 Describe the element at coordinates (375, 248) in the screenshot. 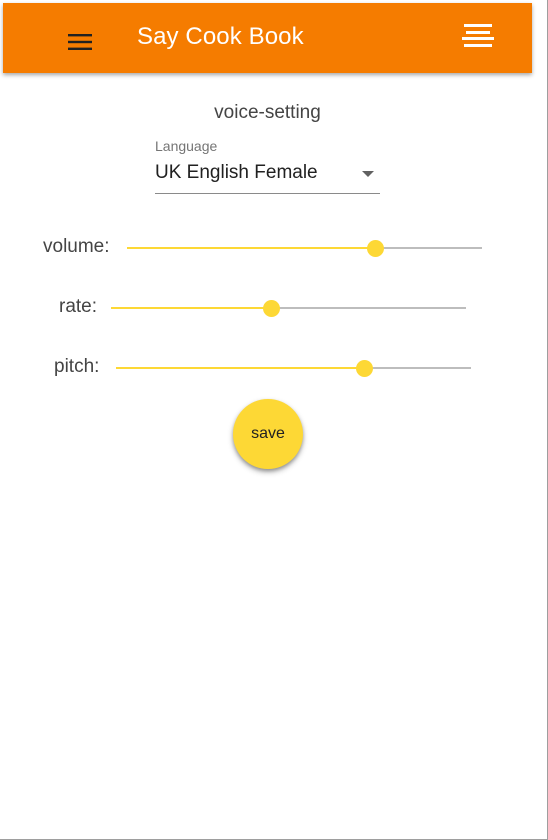

I see `volume-thumb` at that location.